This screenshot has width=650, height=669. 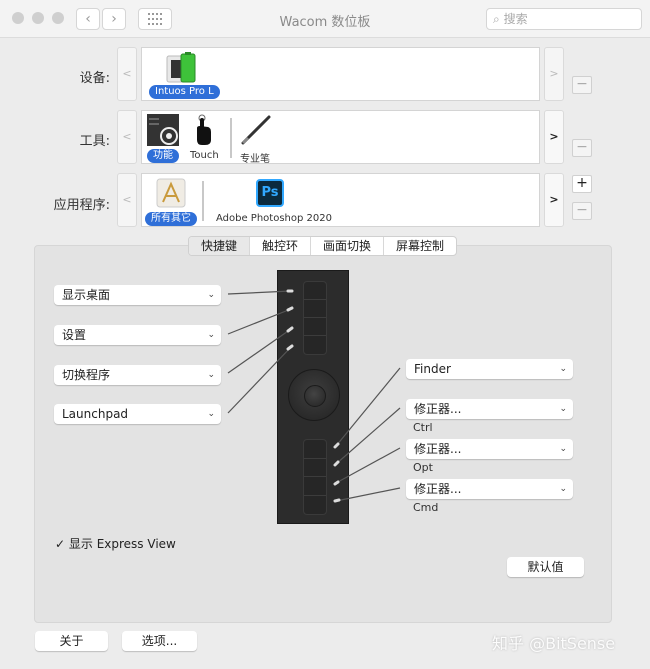 What do you see at coordinates (274, 218) in the screenshot?
I see `app-name-label: Adobe Photoshop 2020` at bounding box center [274, 218].